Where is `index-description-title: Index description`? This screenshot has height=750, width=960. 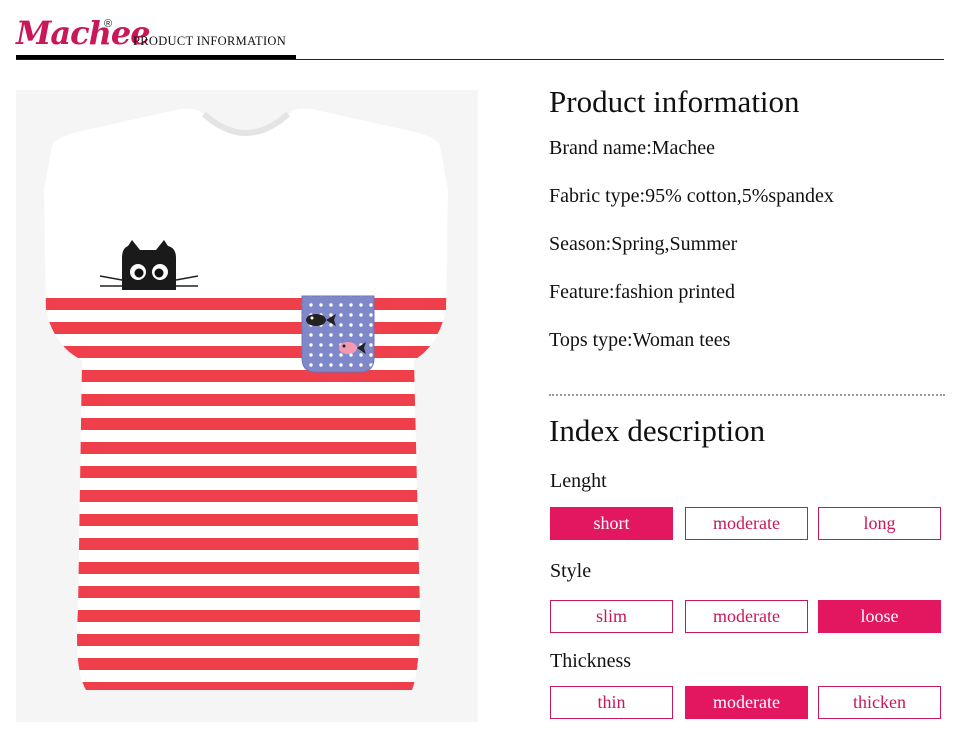
index-description-title: Index description is located at coordinates (657, 430).